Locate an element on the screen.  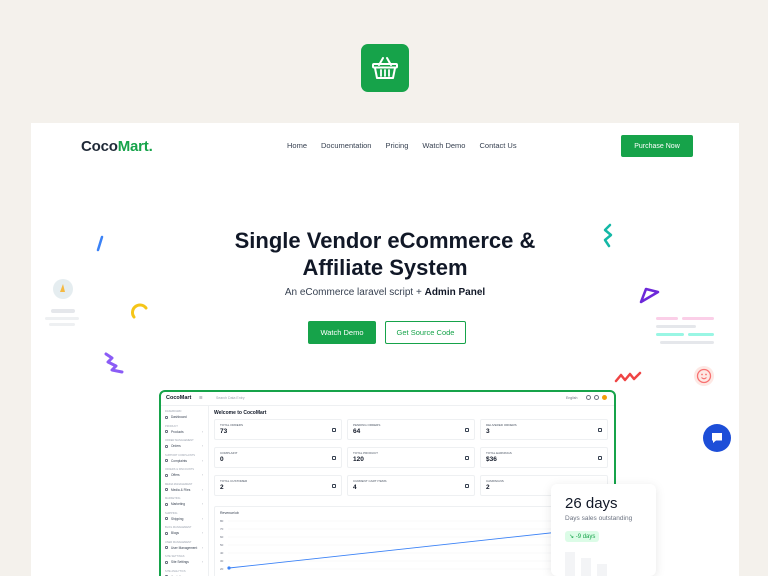
sidebar-item: Offers is located at coordinates (175, 475).